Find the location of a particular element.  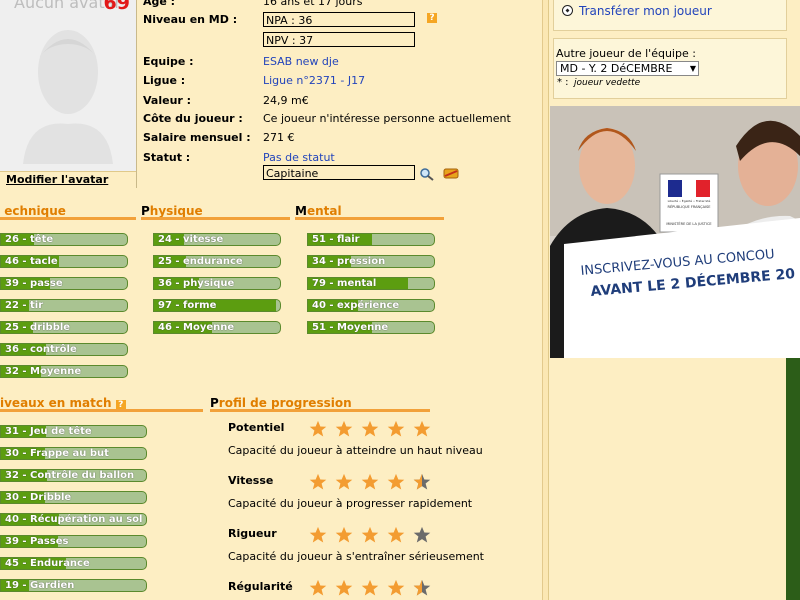

player-avatar: Aucun avatar 69 is located at coordinates (68, 94).